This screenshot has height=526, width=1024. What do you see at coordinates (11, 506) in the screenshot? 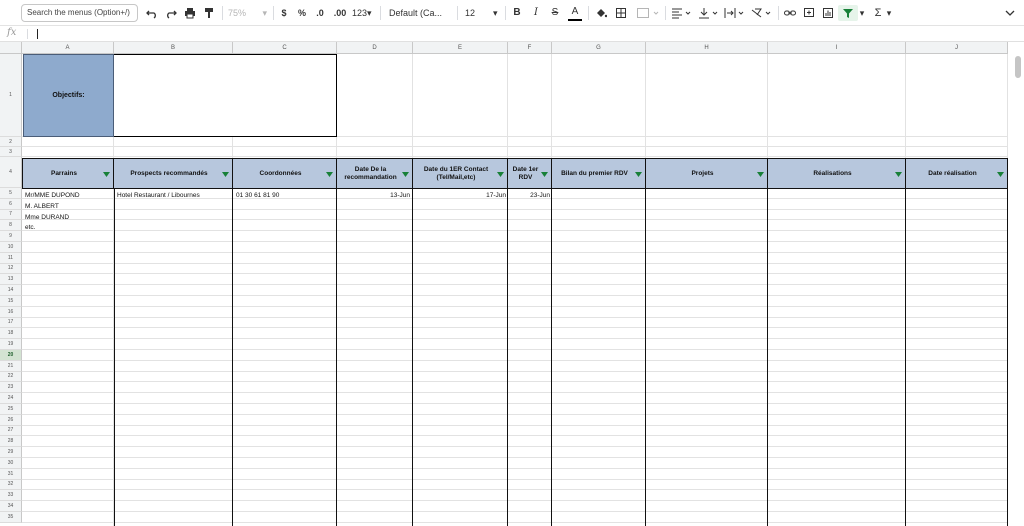
I see `row-header-34: 34` at bounding box center [11, 506].